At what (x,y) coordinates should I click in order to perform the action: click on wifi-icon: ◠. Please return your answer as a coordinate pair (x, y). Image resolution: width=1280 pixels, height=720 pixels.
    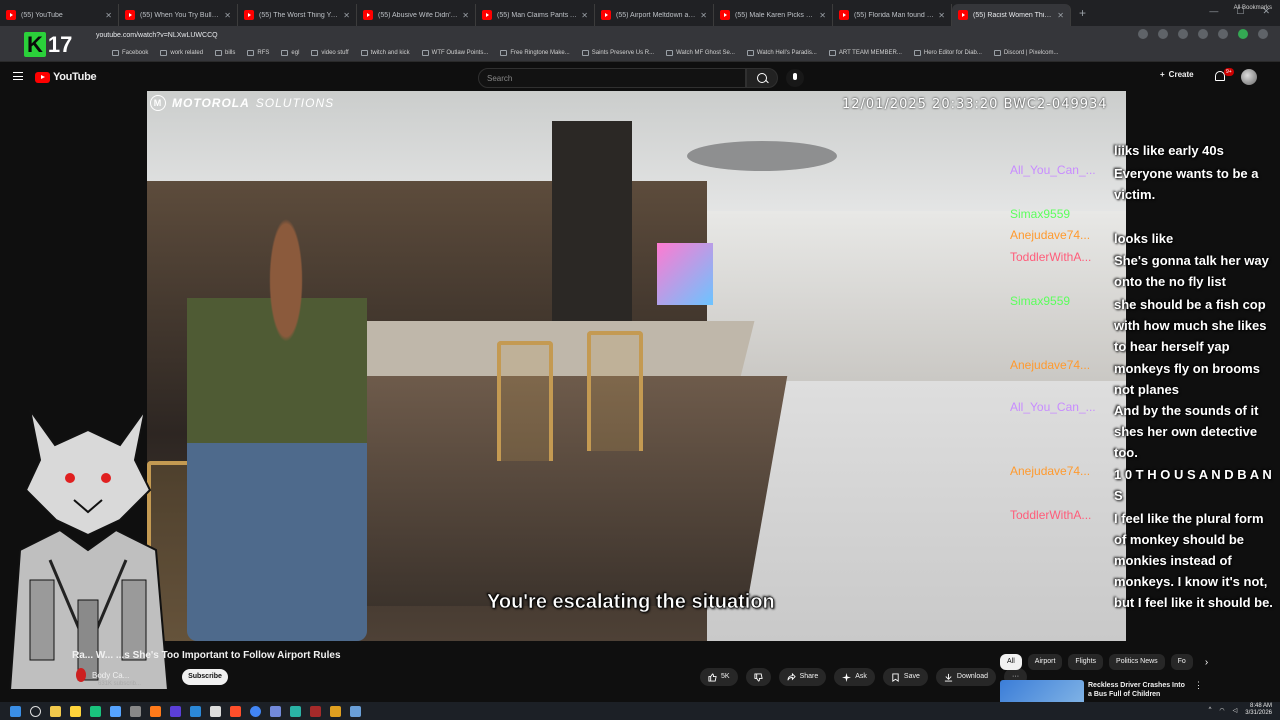
    Looking at the image, I should click on (1221, 710).